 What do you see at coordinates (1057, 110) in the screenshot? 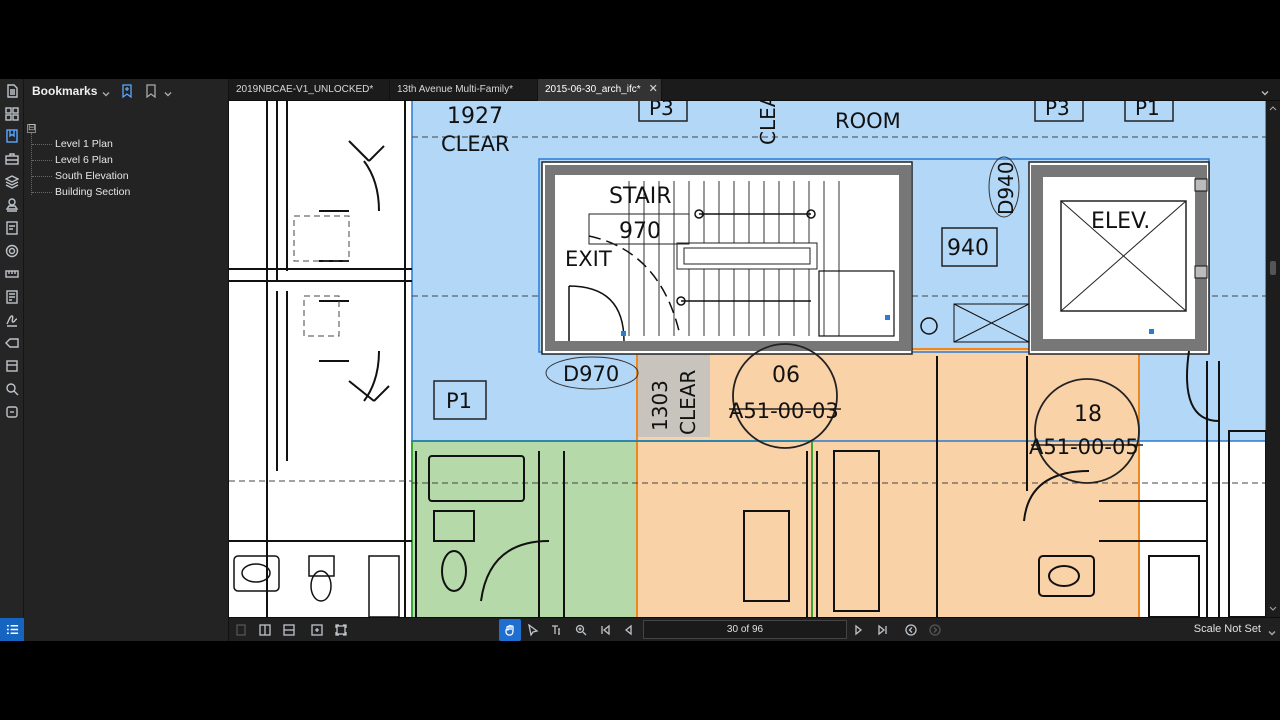
I see `p3-label-b: P3` at bounding box center [1057, 110].